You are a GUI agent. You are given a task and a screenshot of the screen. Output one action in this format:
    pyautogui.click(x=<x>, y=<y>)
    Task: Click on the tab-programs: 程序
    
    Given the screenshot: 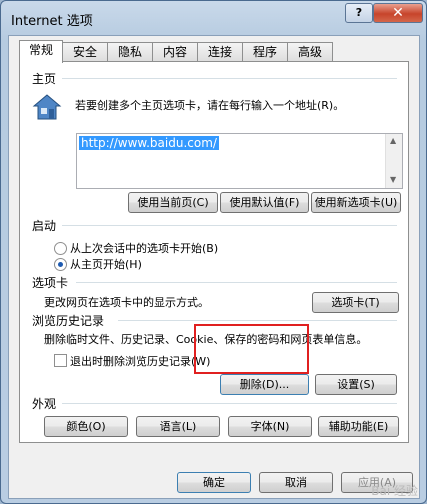 What is the action you would take?
    pyautogui.click(x=265, y=52)
    